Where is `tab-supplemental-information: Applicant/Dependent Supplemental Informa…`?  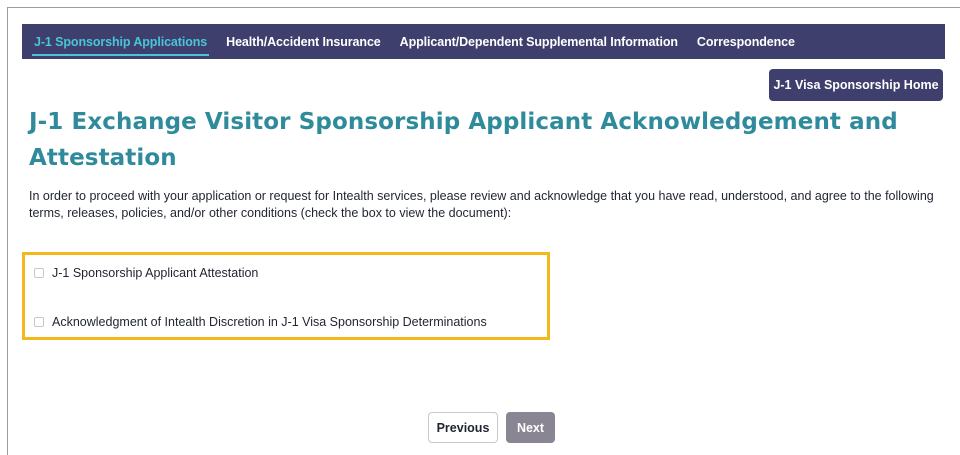 tab-supplemental-information: Applicant/Dependent Supplemental Informa… is located at coordinates (539, 42).